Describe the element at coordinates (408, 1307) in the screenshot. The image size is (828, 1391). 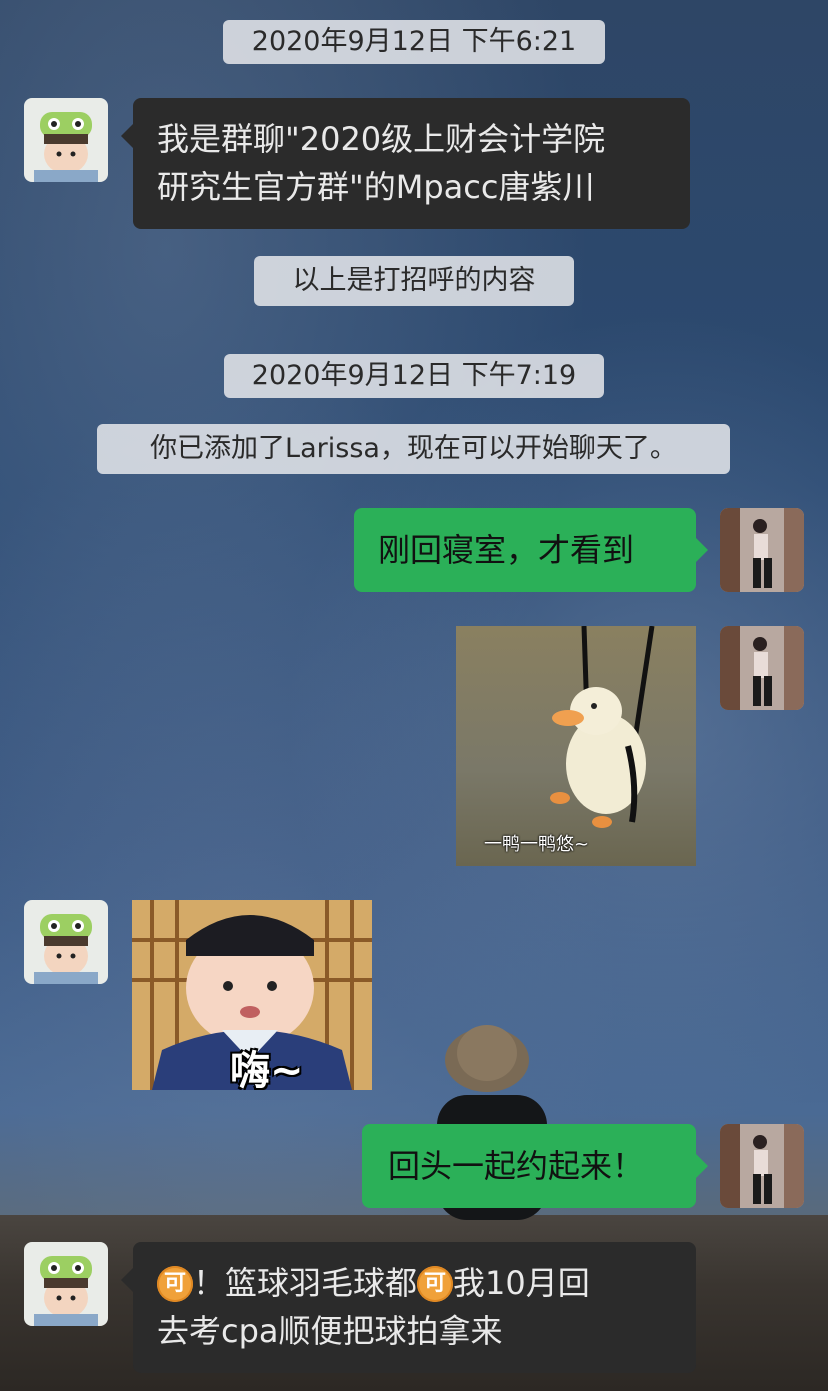
I see `message-bubble-basketball: 可！篮球羽毛球都可我10月回 去考cpa顺便把球拍拿来` at that location.